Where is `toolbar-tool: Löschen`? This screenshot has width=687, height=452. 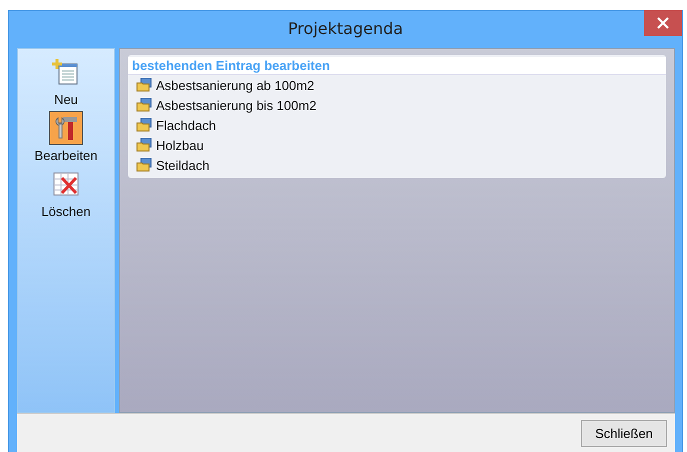 toolbar-tool: Löschen is located at coordinates (66, 193).